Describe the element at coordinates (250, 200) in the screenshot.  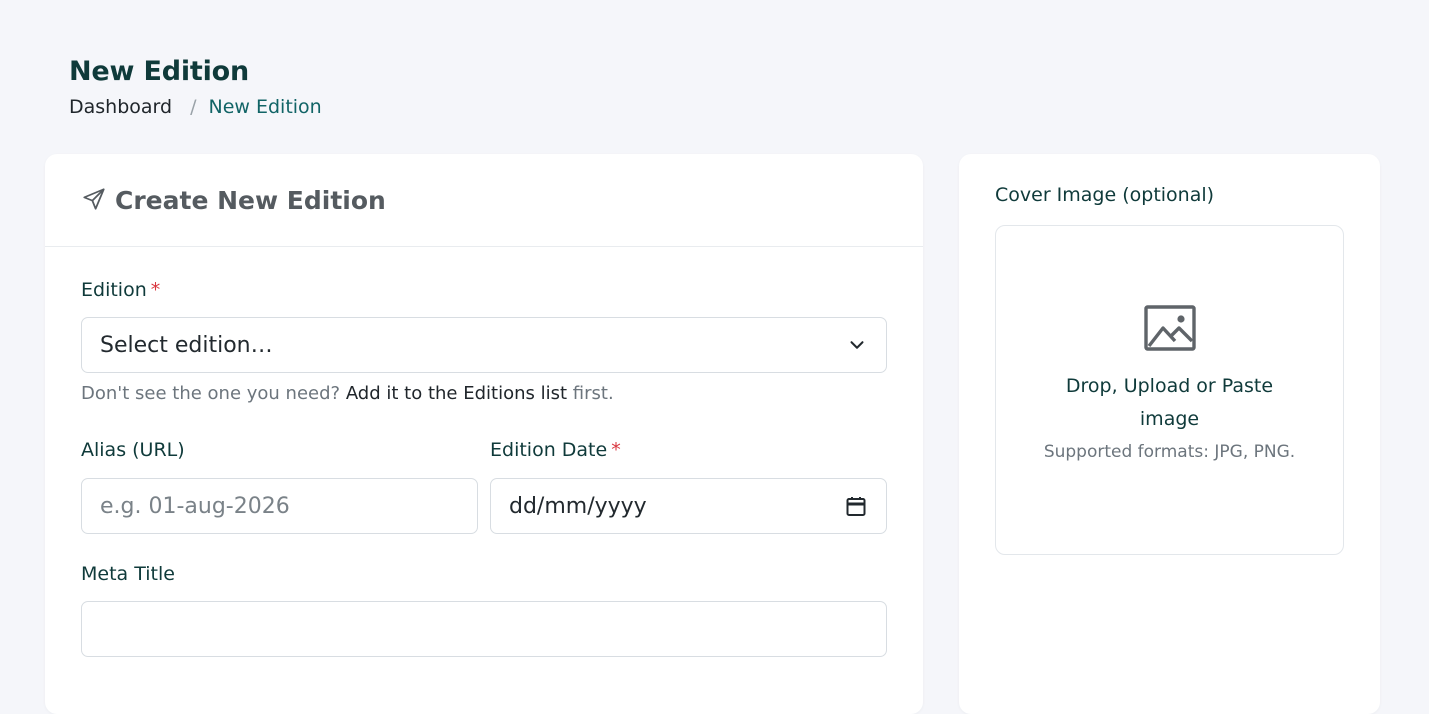
I see `card-title: Create New Edition` at that location.